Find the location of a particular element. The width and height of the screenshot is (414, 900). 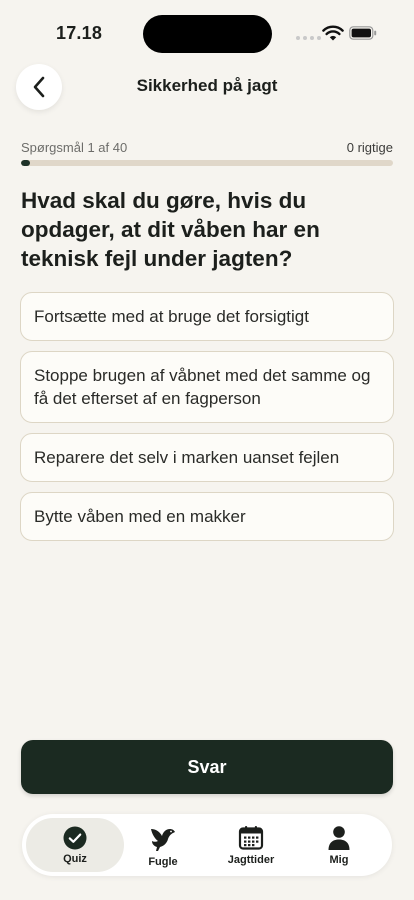

status-time: 17.18 is located at coordinates (79, 33).